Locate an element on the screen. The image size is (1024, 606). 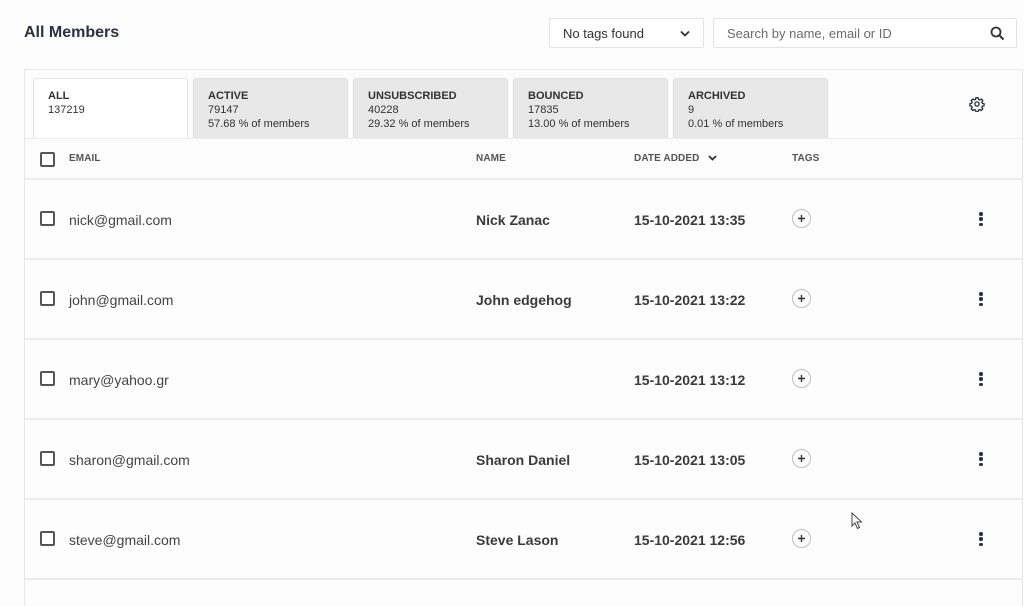
tab-title: ALL is located at coordinates (59, 96).